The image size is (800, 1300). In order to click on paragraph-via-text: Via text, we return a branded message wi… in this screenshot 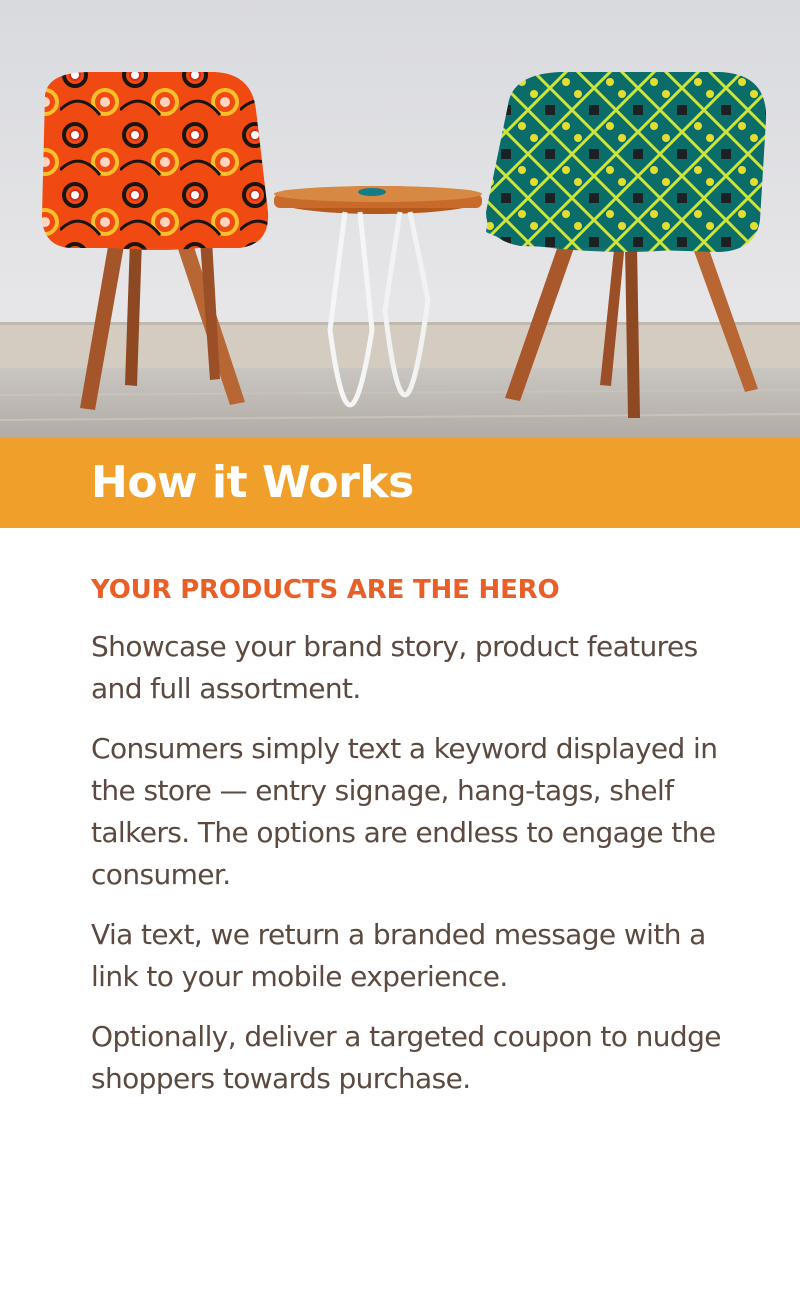, I will do `click(398, 955)`.